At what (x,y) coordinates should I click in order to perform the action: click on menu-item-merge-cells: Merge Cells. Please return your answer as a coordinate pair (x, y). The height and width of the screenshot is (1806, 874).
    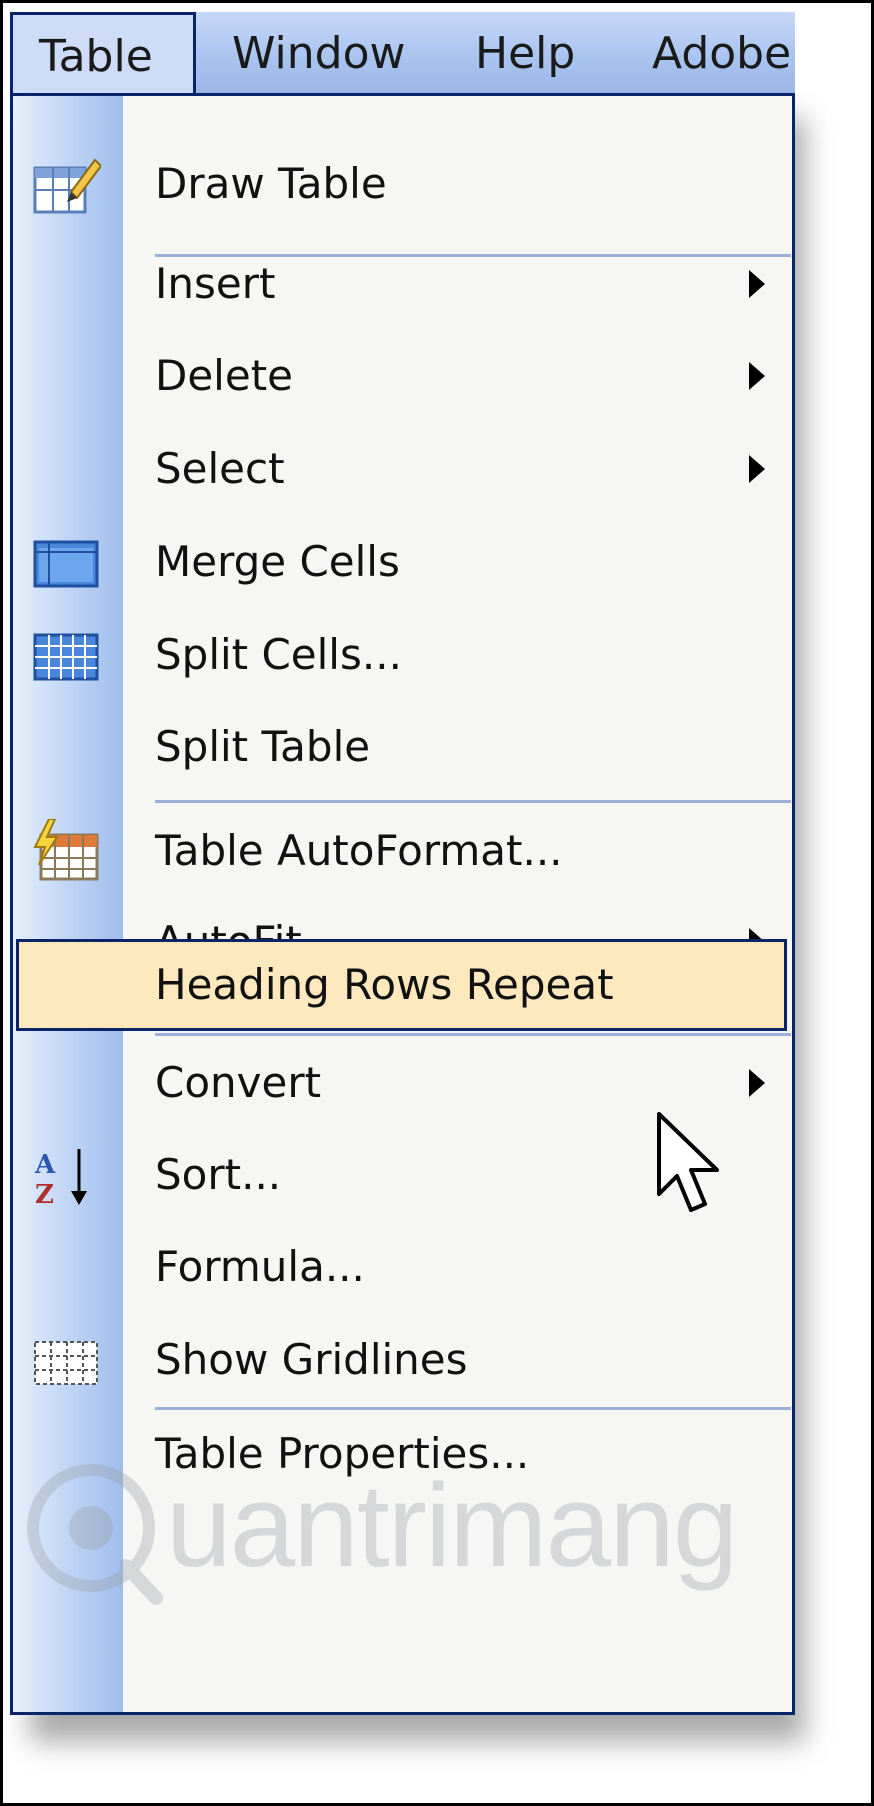
    Looking at the image, I should click on (402, 562).